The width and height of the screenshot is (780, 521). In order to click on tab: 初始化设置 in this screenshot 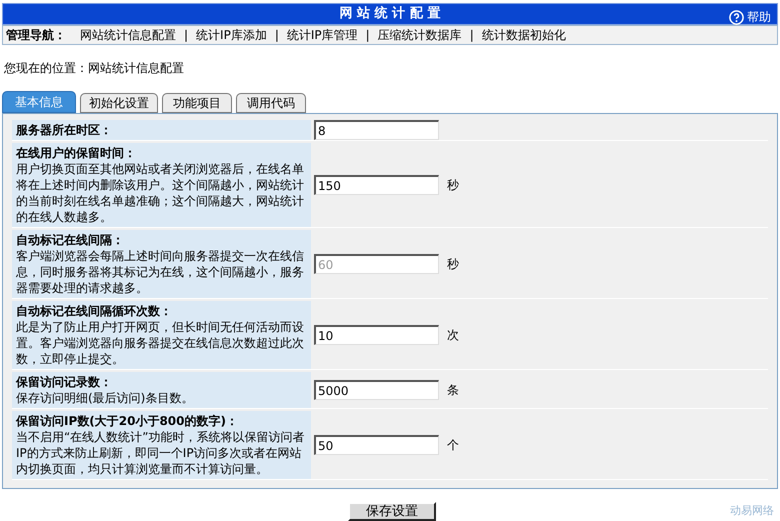, I will do `click(119, 103)`.